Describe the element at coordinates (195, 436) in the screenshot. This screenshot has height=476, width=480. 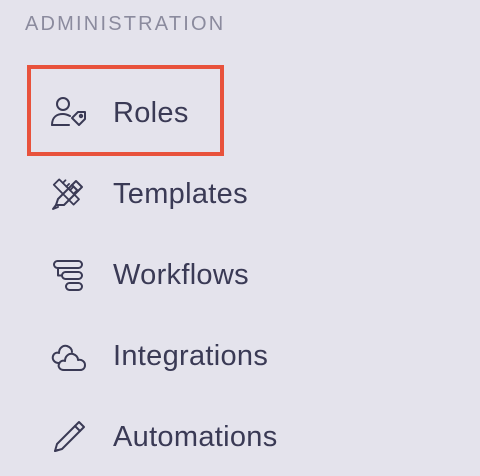
I see `nav-label-automations: Automations` at that location.